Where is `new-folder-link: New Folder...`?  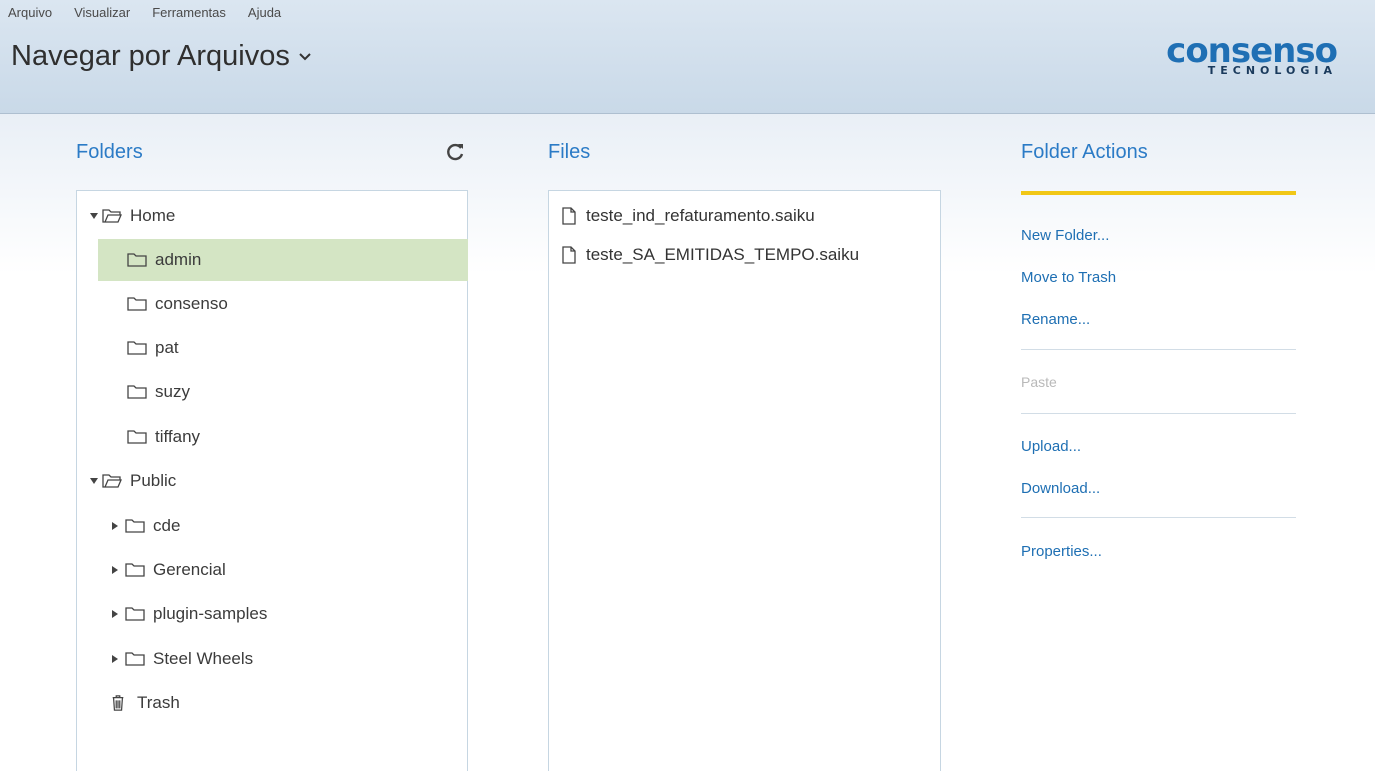 new-folder-link: New Folder... is located at coordinates (1065, 235).